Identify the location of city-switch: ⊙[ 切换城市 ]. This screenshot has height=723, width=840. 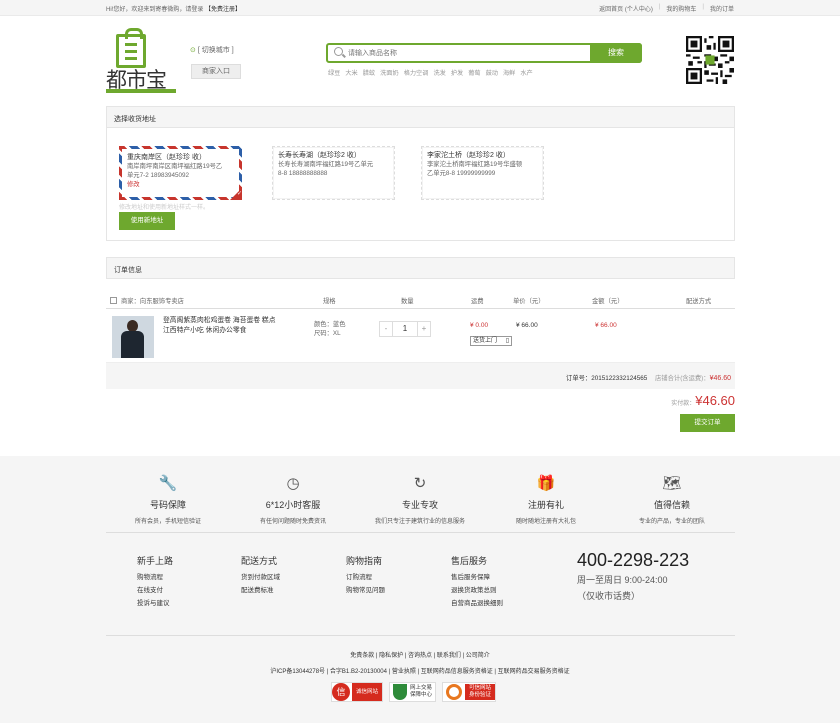
(212, 50).